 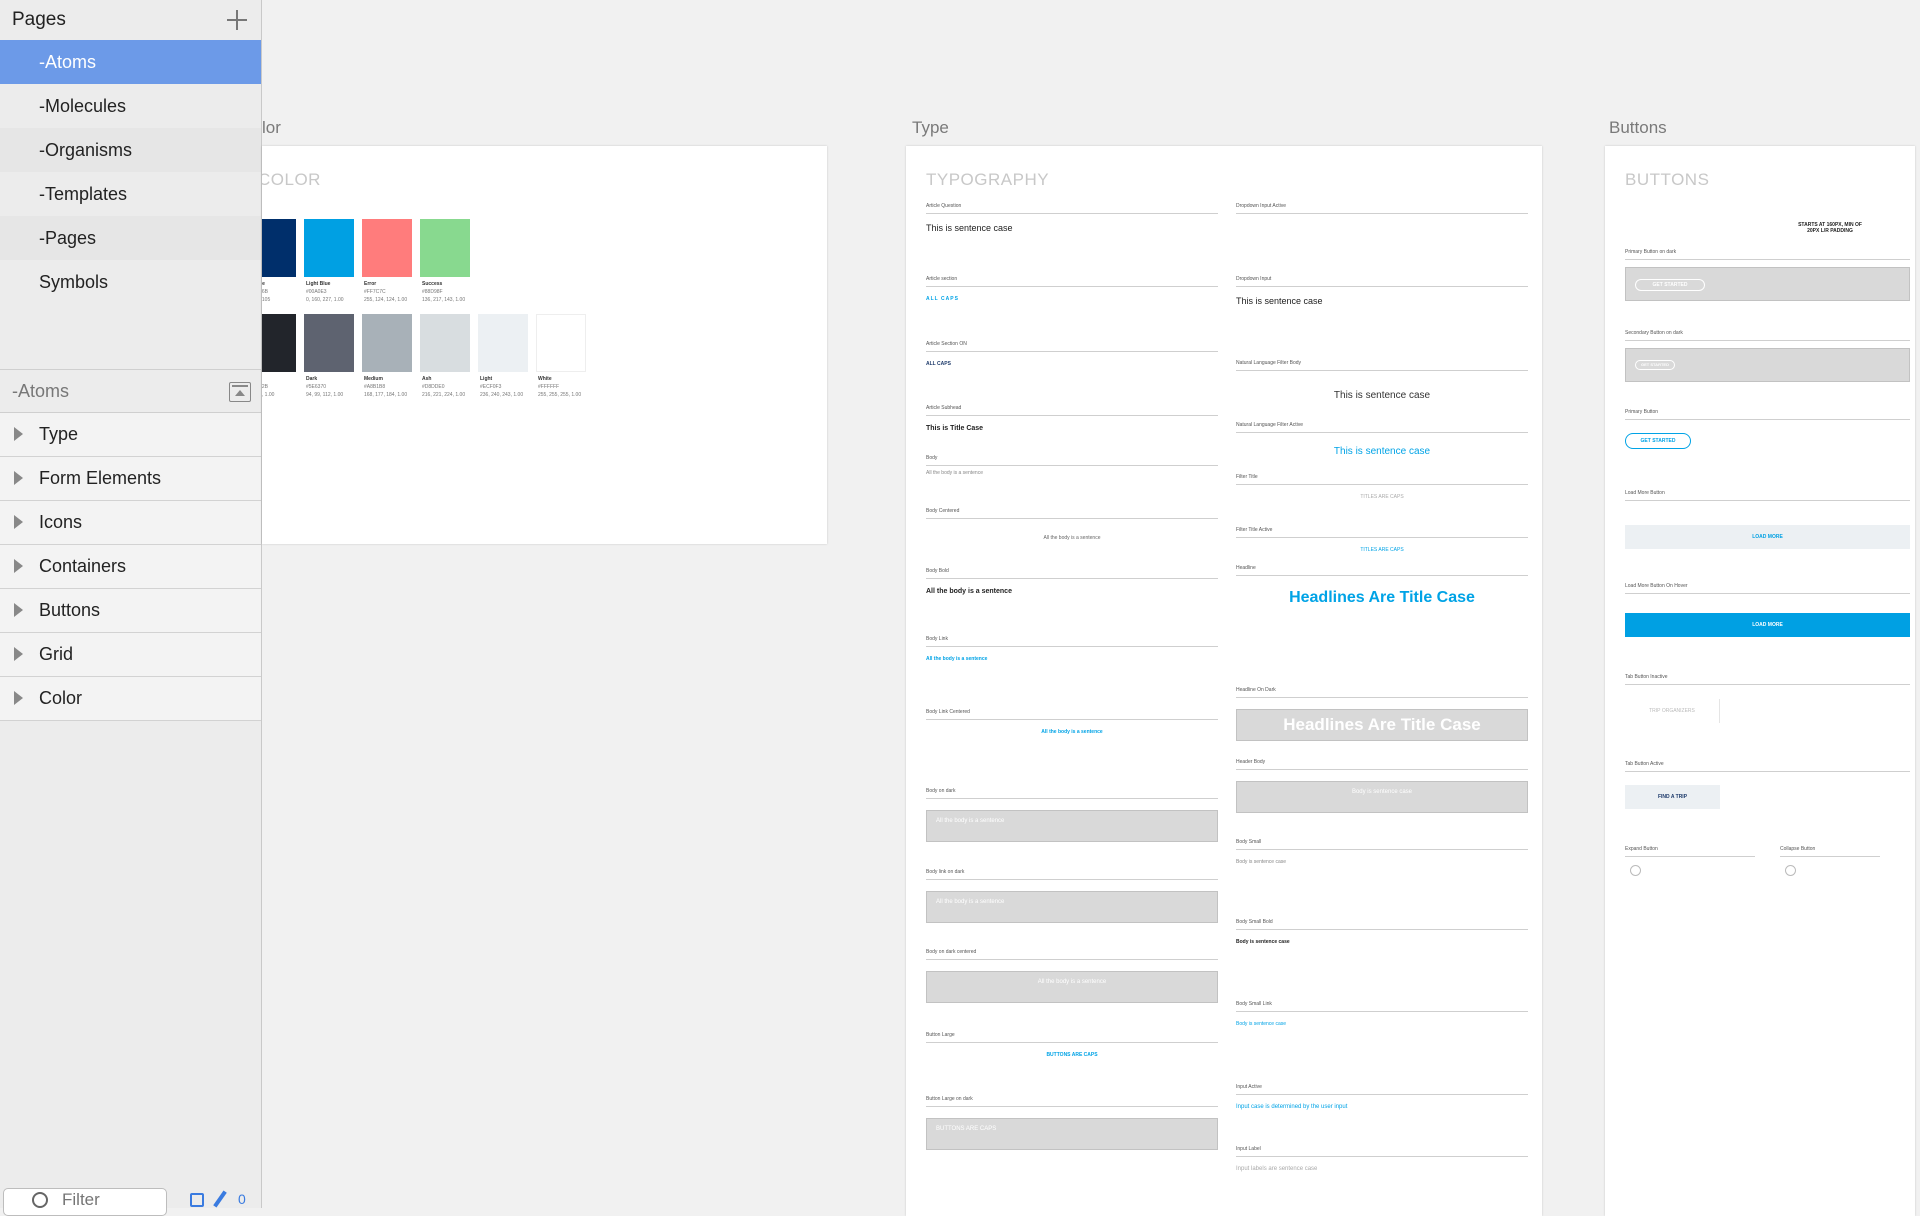 I want to click on layer-label: Buttons, so click(x=70, y=610).